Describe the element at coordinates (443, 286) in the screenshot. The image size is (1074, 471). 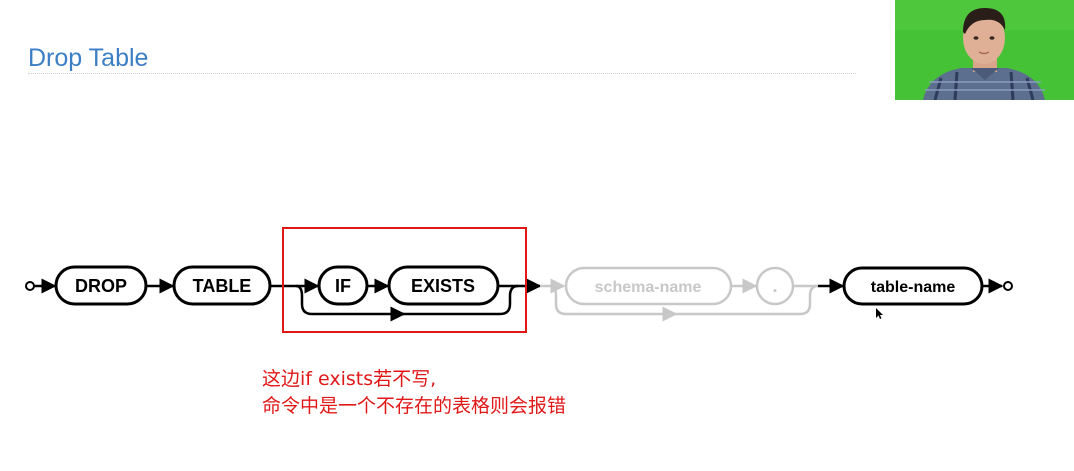
I see `exists-keyword: EXISTS` at that location.